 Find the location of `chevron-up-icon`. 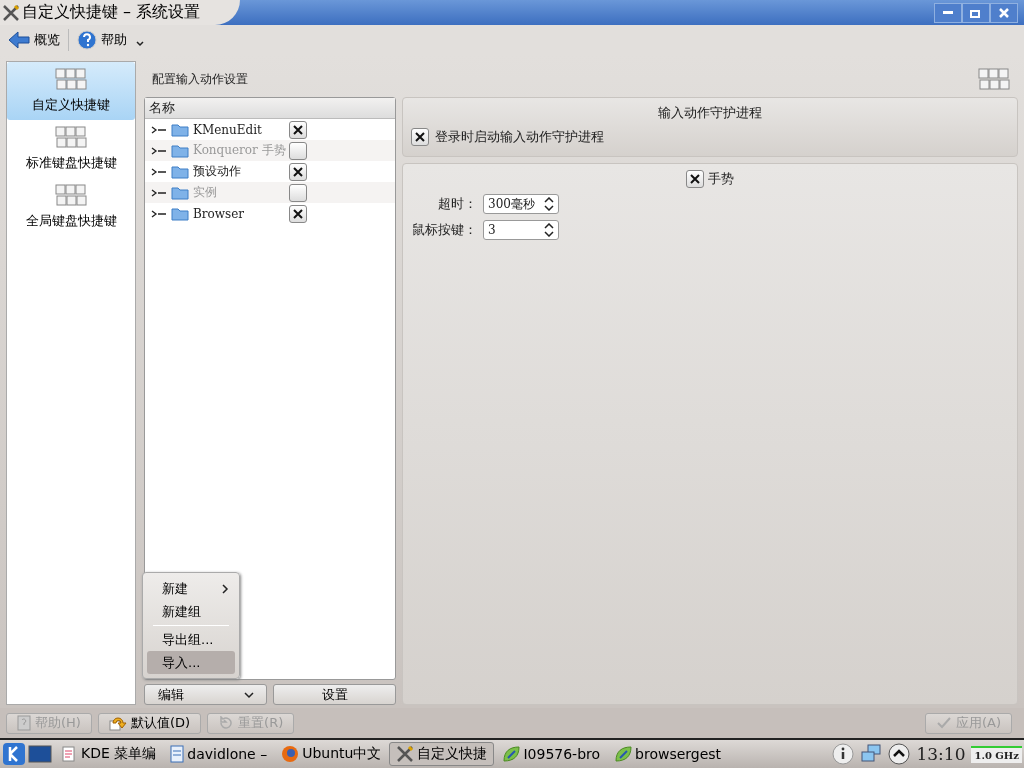

chevron-up-icon is located at coordinates (899, 754).